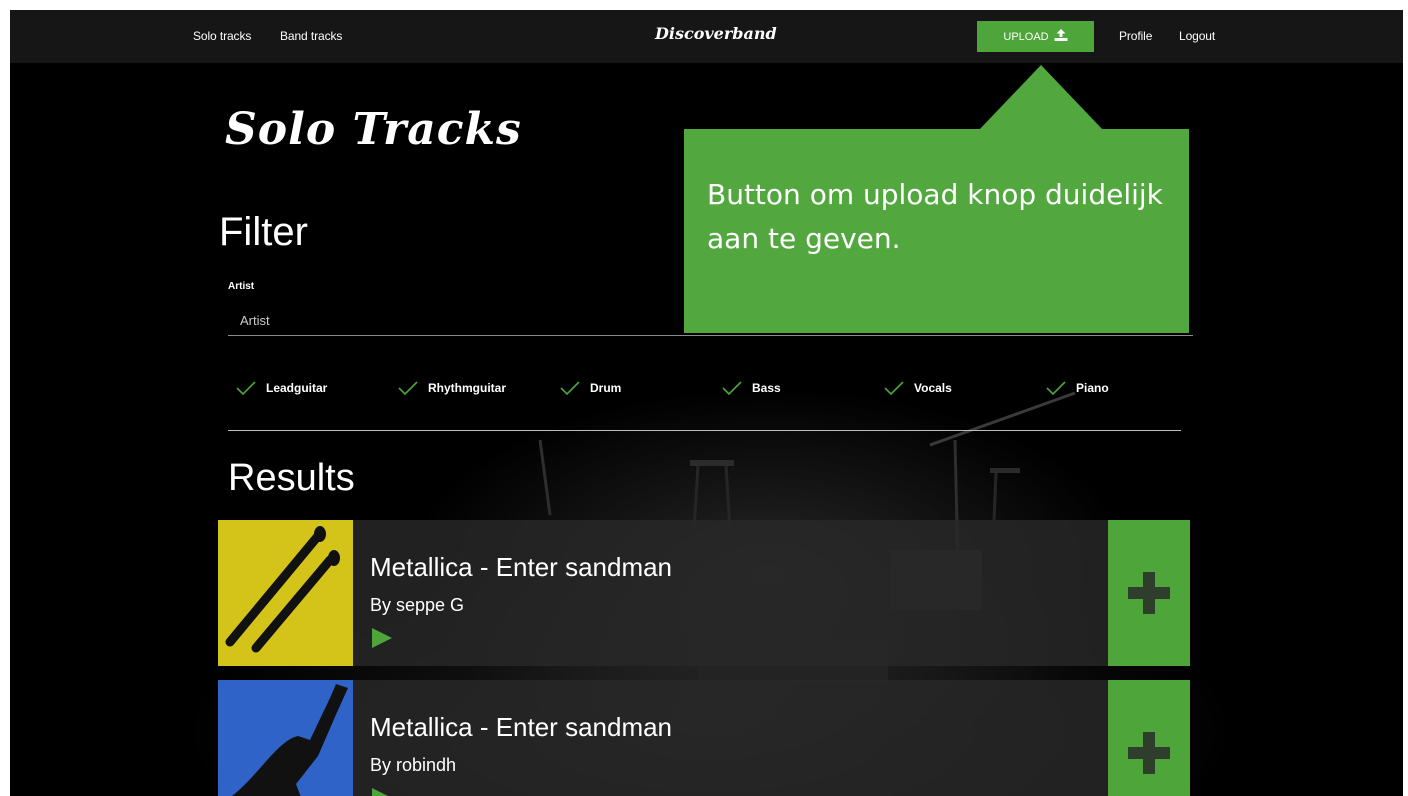  I want to click on filter-vocals: Vocals, so click(918, 388).